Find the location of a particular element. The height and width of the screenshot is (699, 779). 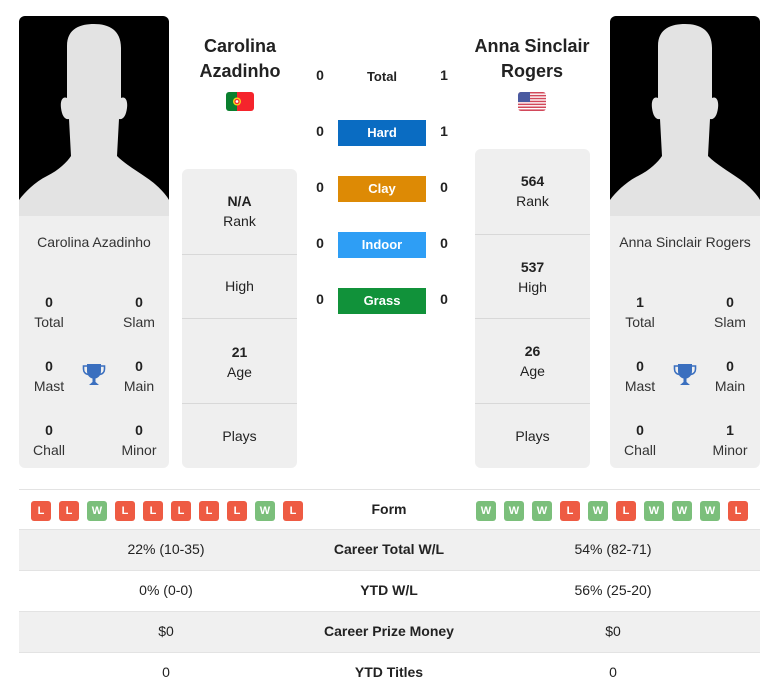

player1-photo is located at coordinates (94, 116).